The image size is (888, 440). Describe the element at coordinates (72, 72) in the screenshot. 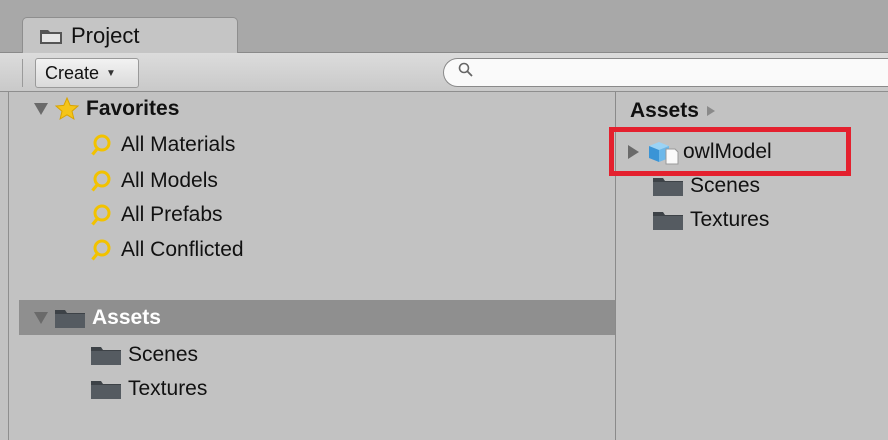

I see `create-button-label: Create` at that location.